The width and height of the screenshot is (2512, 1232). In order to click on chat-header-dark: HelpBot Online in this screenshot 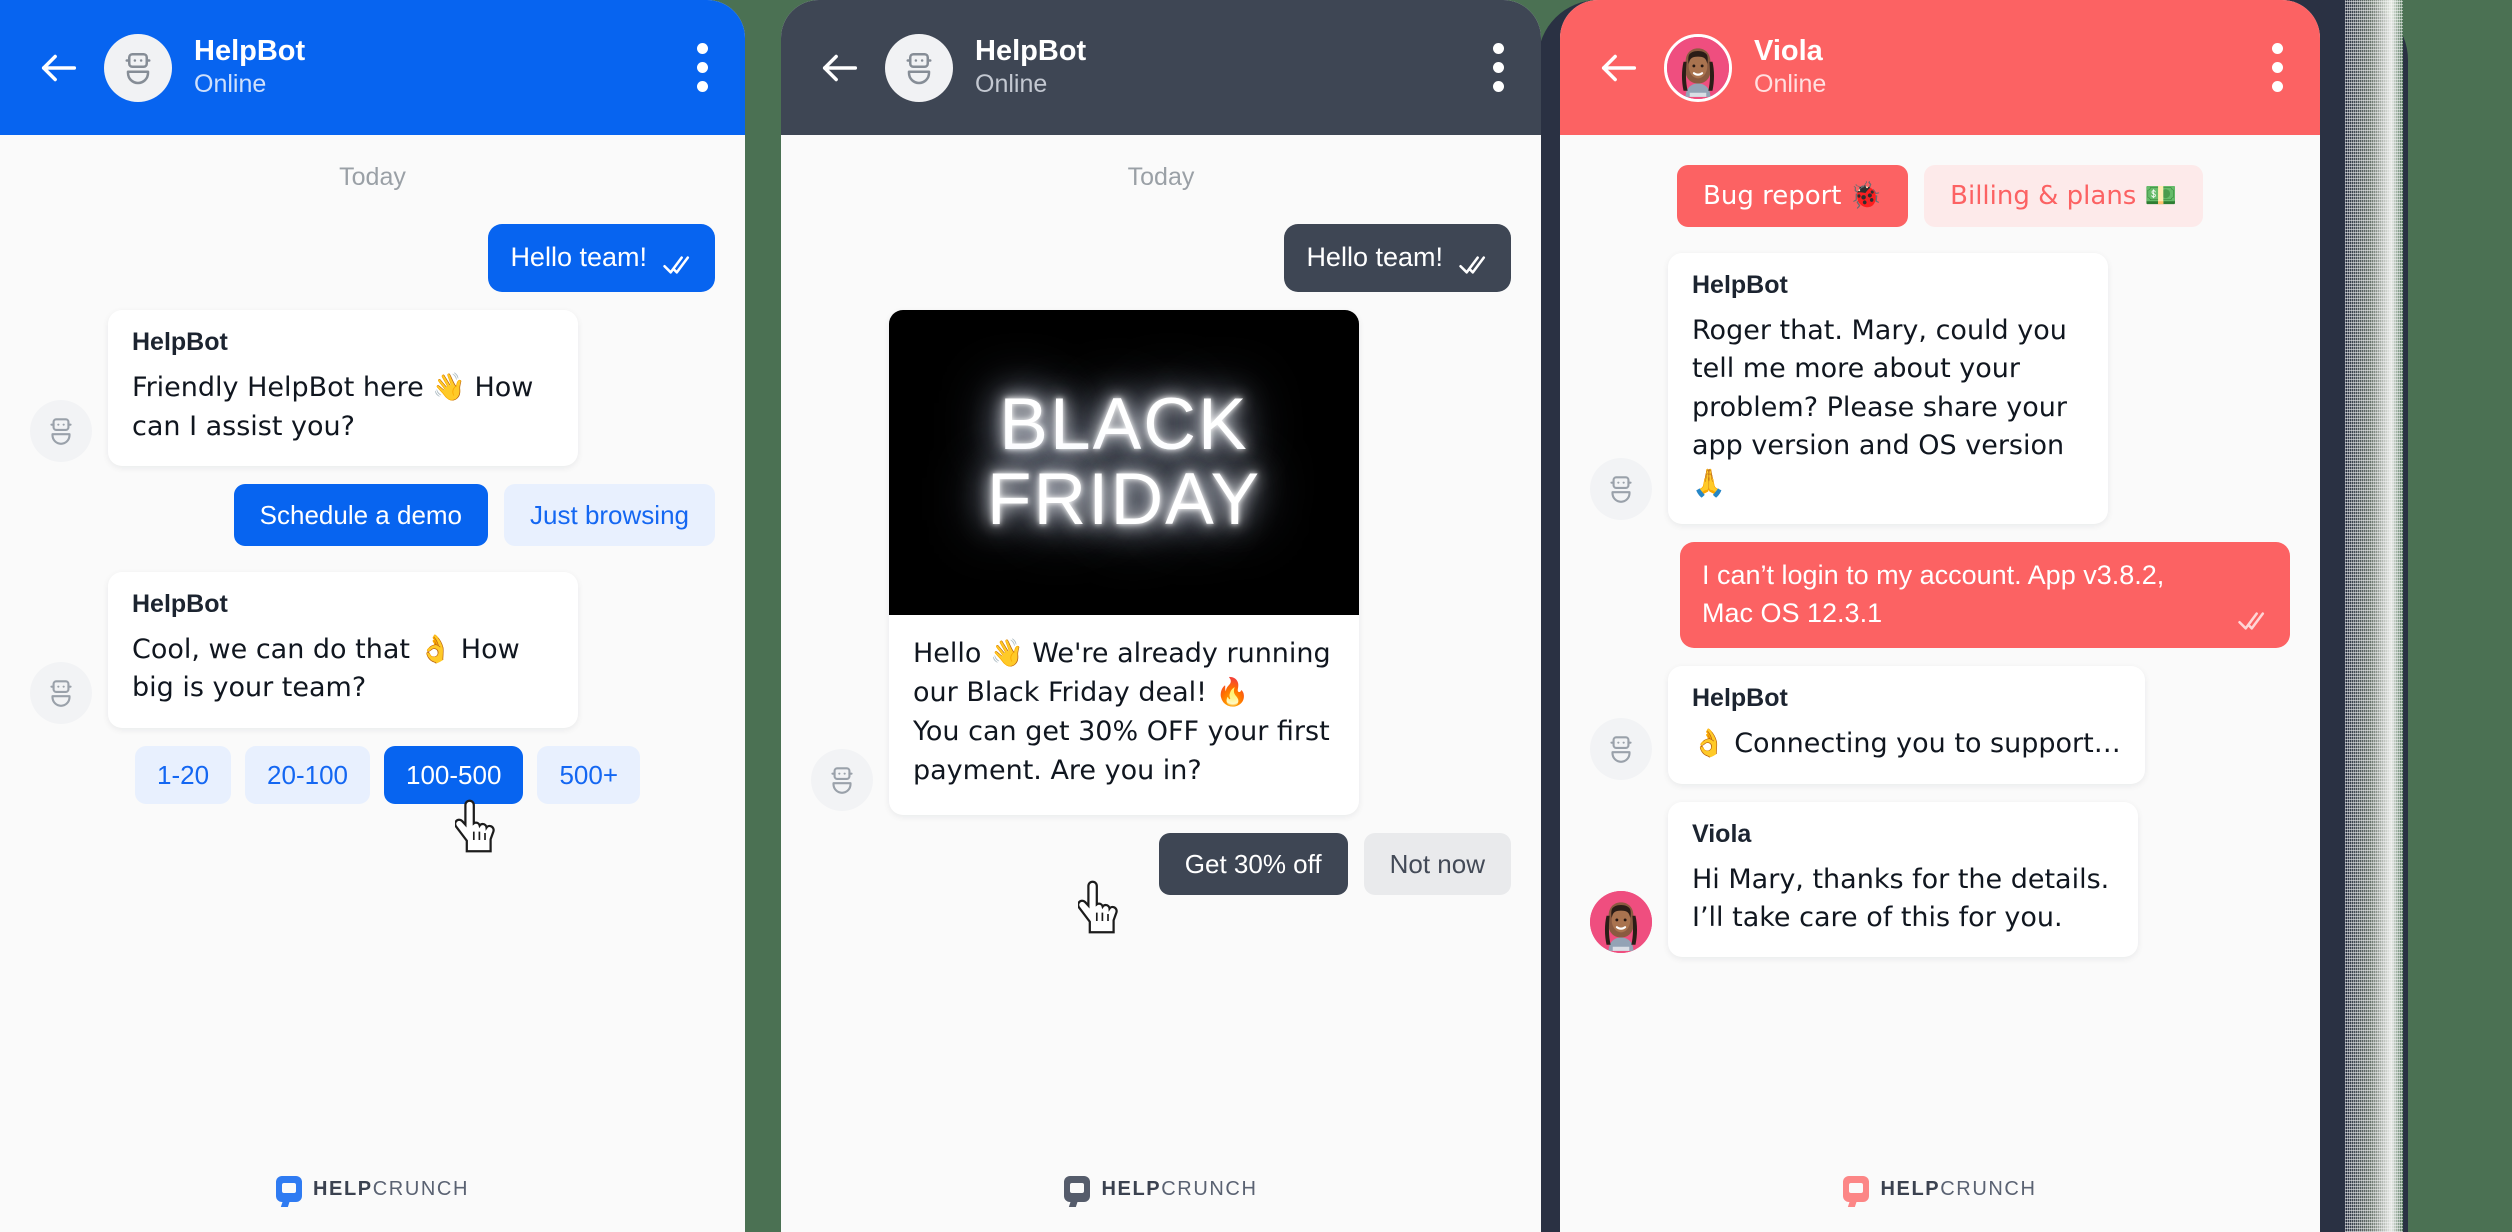, I will do `click(1161, 67)`.